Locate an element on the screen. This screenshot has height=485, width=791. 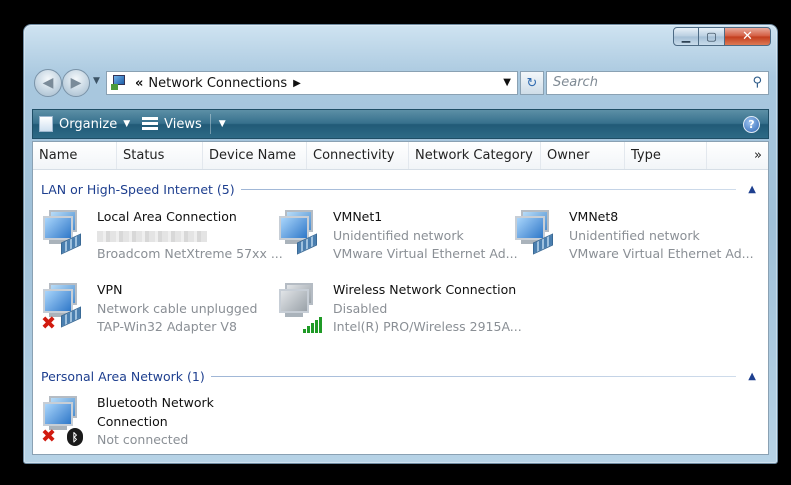
more-columns-button: » is located at coordinates (758, 155).